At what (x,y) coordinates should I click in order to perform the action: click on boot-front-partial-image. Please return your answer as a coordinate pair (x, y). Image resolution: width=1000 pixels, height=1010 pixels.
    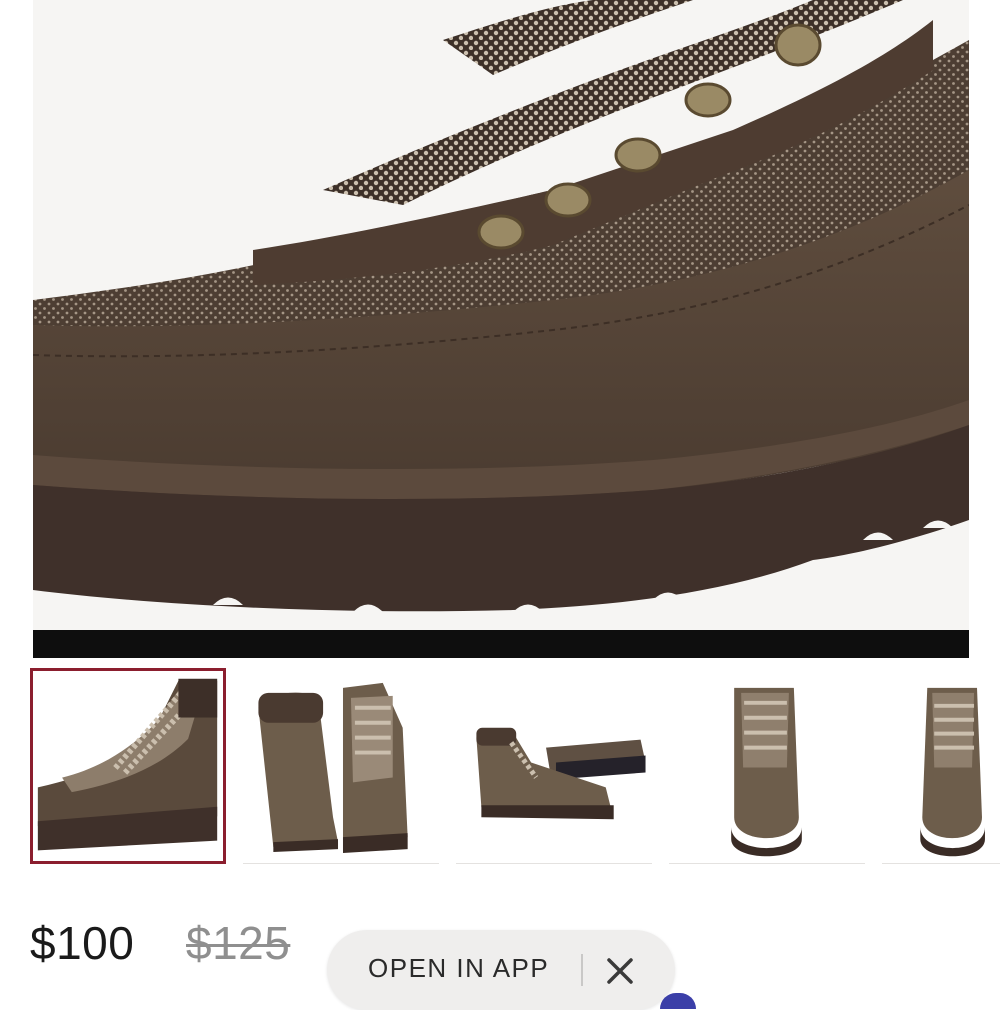
    Looking at the image, I should click on (941, 765).